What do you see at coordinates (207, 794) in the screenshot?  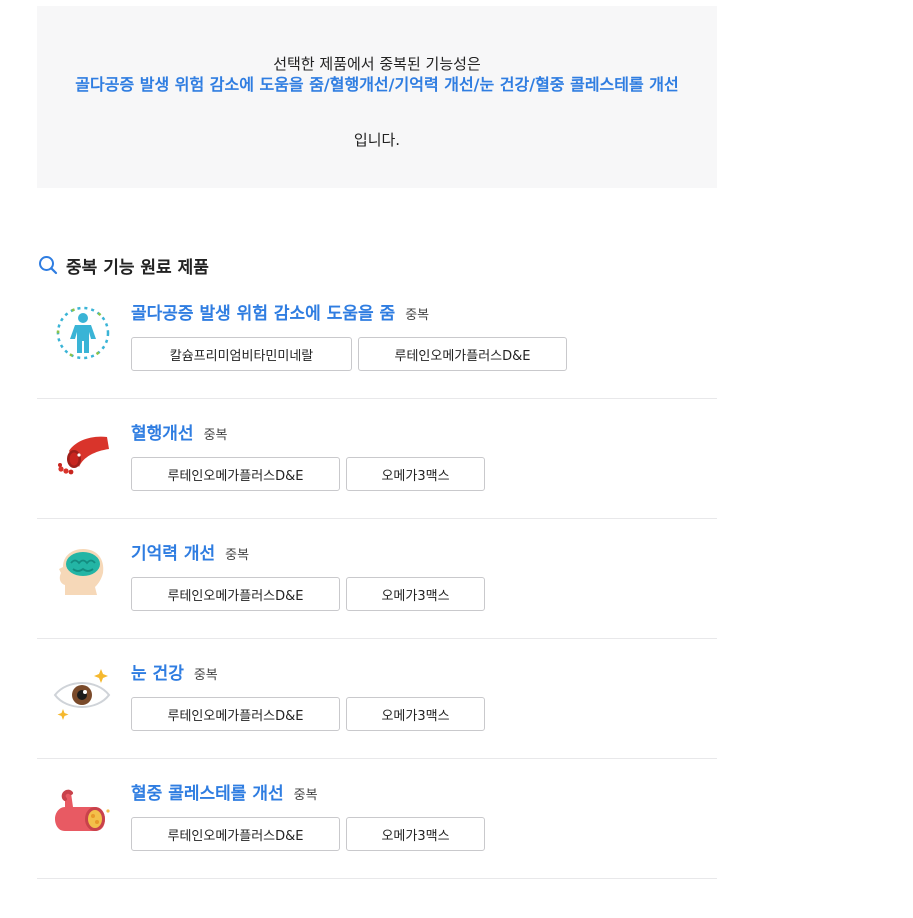 I see `function-title: 혈중 콜레스테롤 개선` at bounding box center [207, 794].